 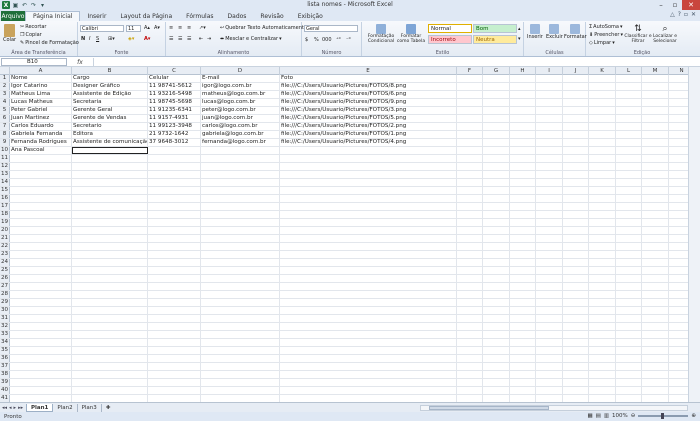 I want to click on horizontal-scrollbar, so click(x=554, y=408).